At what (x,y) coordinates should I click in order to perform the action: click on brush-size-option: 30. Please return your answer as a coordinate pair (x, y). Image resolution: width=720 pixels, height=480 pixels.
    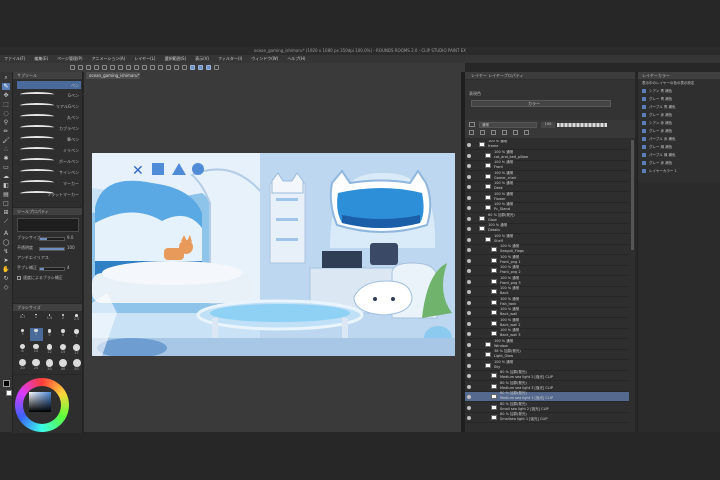
    Looking at the image, I should click on (49, 364).